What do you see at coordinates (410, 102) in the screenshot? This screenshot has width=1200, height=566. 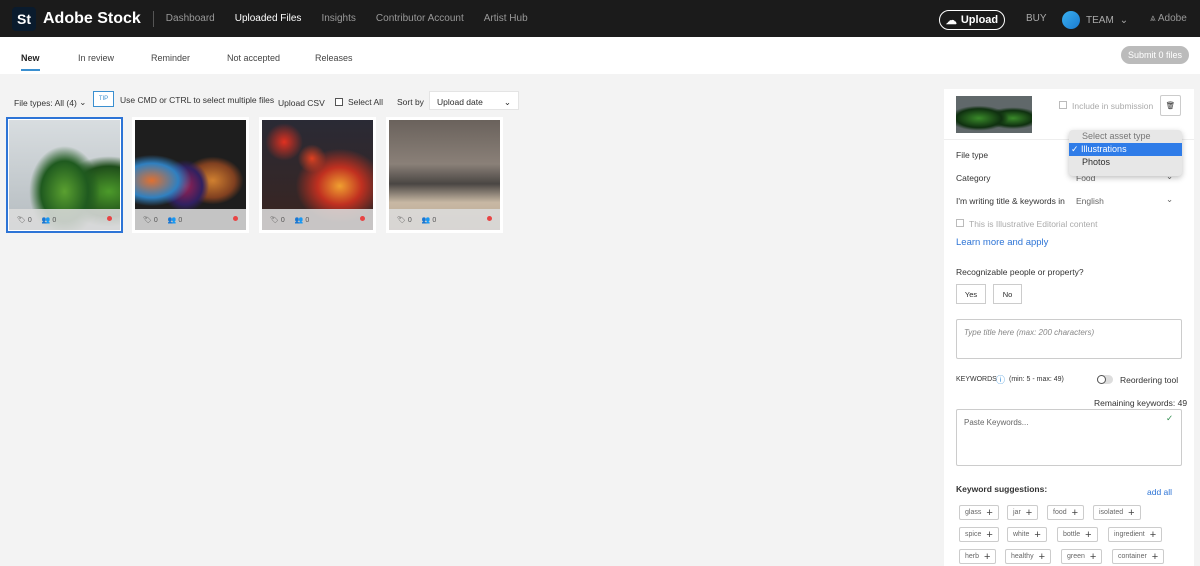 I see `sort-by-label: Sort by` at bounding box center [410, 102].